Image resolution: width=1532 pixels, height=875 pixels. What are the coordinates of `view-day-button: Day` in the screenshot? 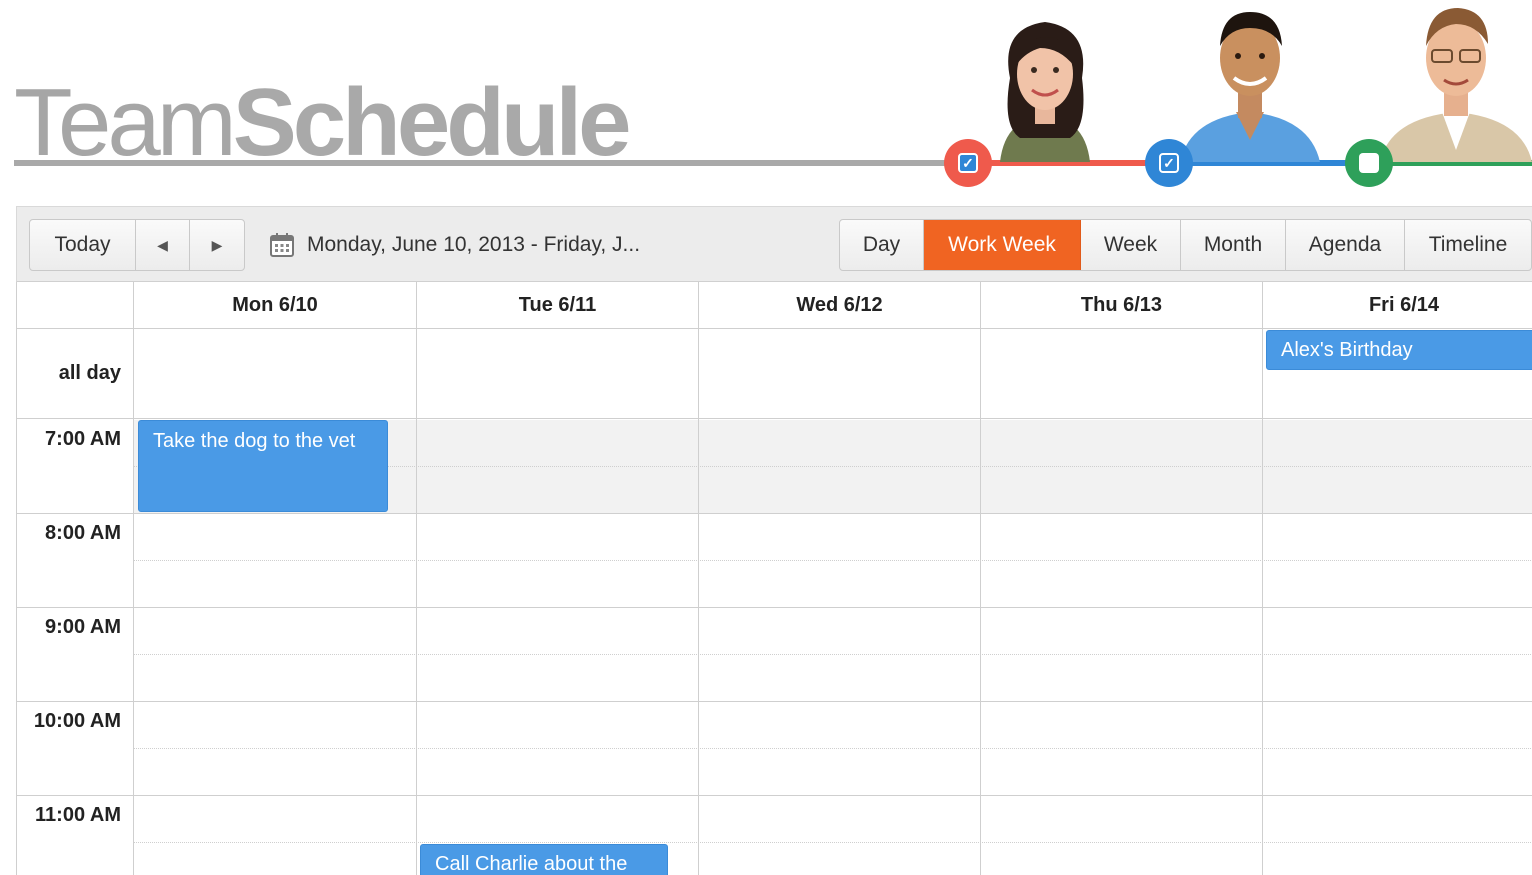 It's located at (882, 245).